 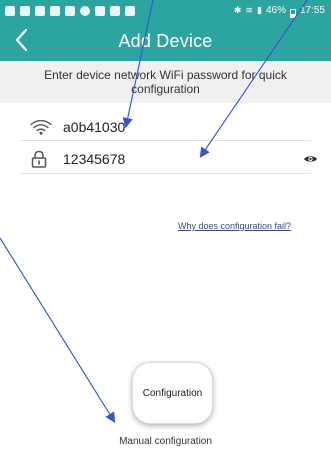 What do you see at coordinates (58, 330) in the screenshot?
I see `annotation-arrow` at bounding box center [58, 330].